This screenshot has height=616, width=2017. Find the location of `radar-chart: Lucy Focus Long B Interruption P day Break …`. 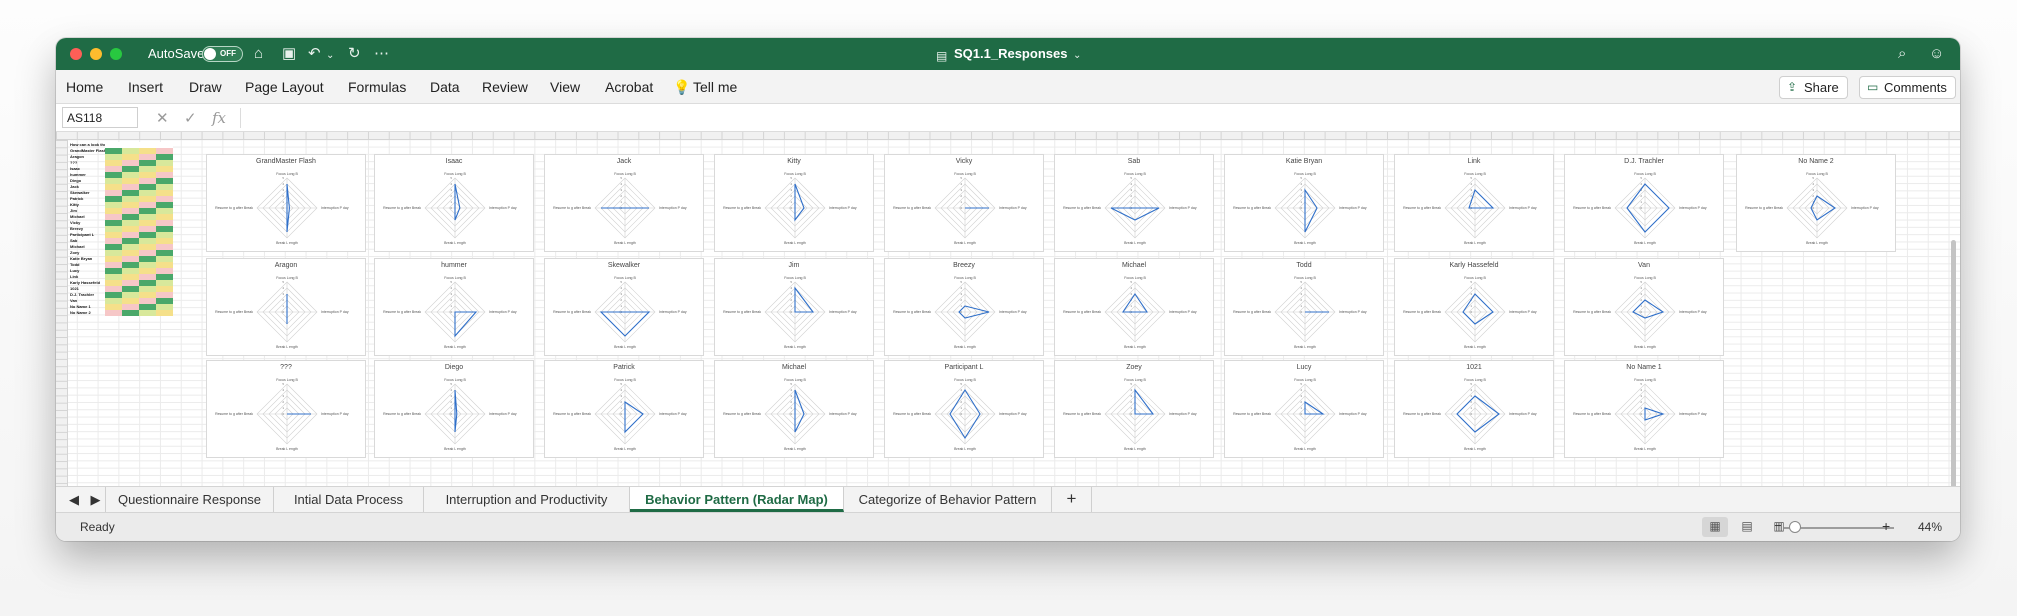

radar-chart: Lucy Focus Long B Interruption P day Break … is located at coordinates (1304, 409).